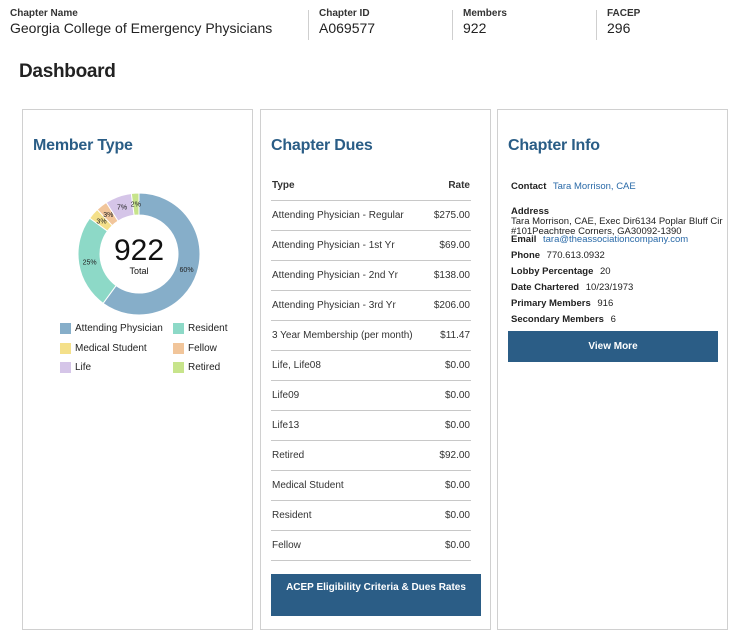 The width and height of the screenshot is (737, 635). Describe the element at coordinates (455, 335) in the screenshot. I see `dues-rate: $11.47` at that location.